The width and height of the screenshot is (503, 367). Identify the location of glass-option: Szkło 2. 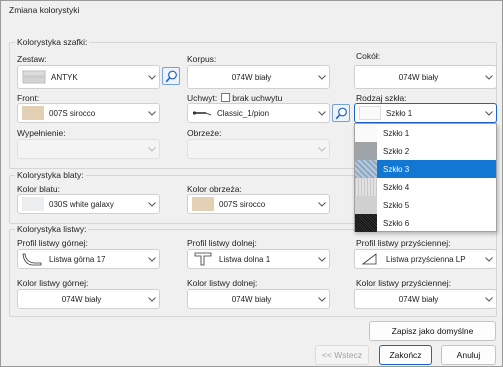
(425, 151).